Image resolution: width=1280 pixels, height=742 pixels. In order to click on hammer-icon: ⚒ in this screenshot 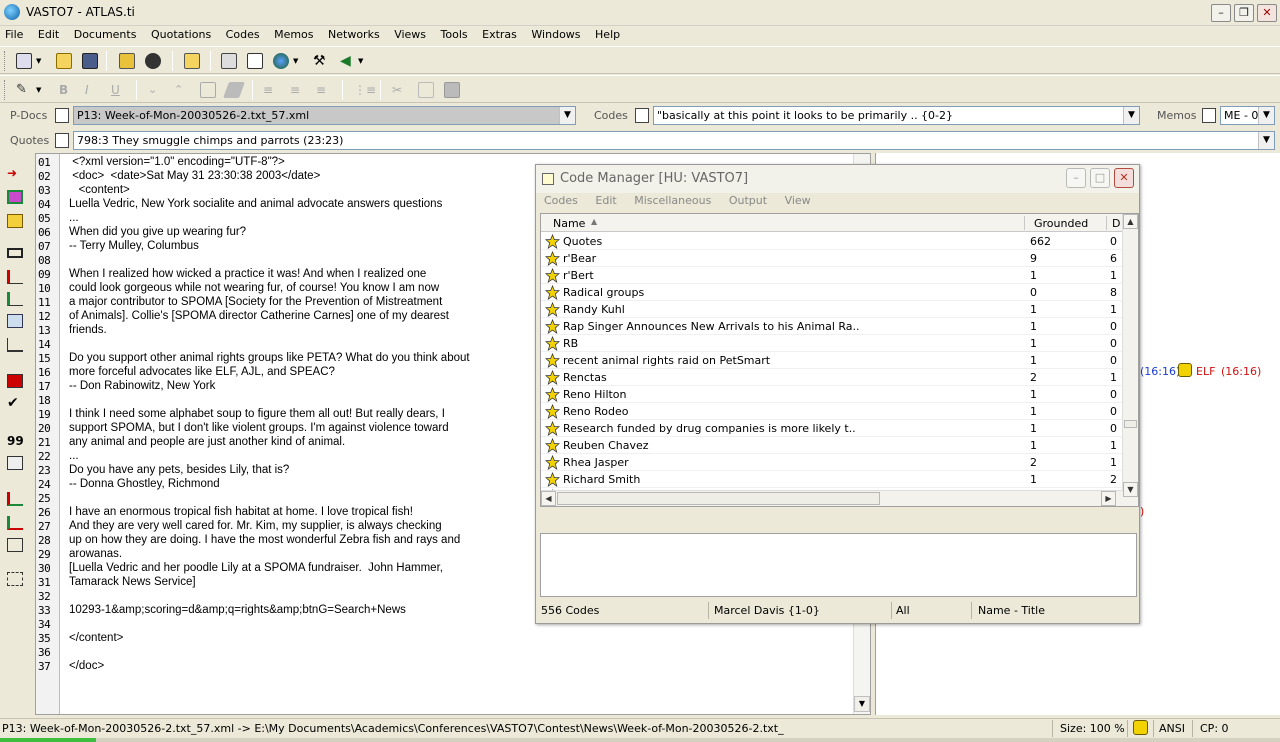, I will do `click(321, 61)`.